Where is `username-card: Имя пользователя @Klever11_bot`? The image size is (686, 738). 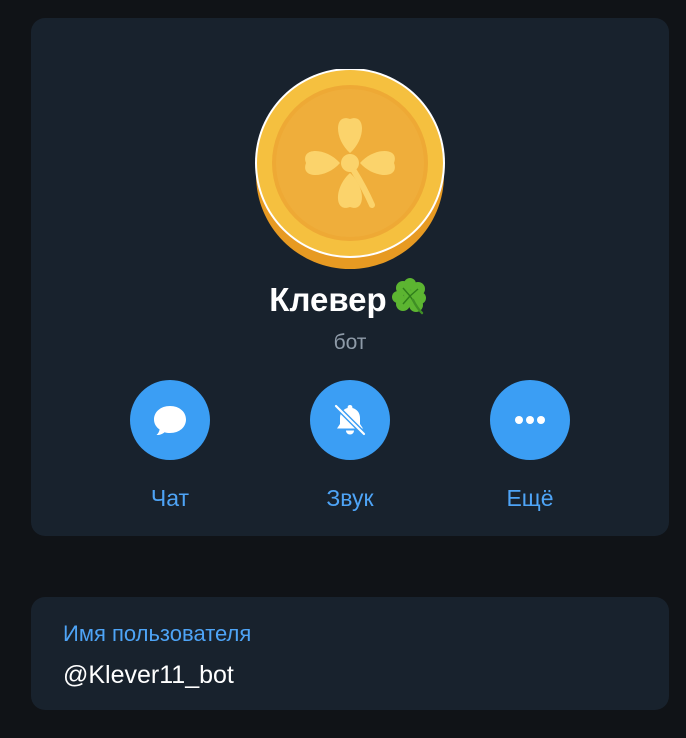 username-card: Имя пользователя @Klever11_bot is located at coordinates (350, 653).